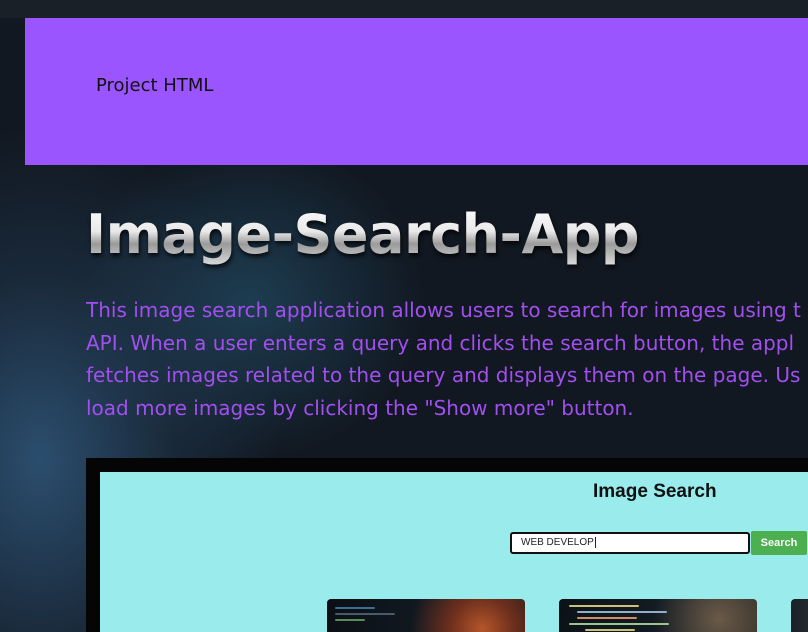 The image size is (808, 632). I want to click on page-title: Image-Search-App, so click(363, 234).